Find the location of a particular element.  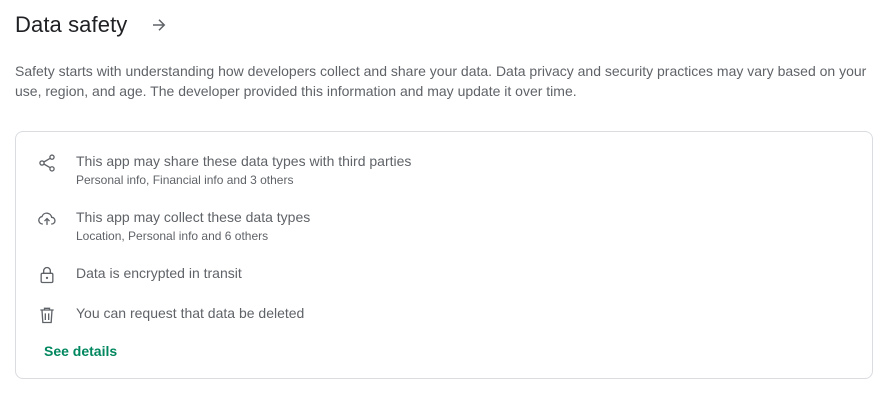

list-item-encrypted: Data is encrypted in transit is located at coordinates (139, 275).